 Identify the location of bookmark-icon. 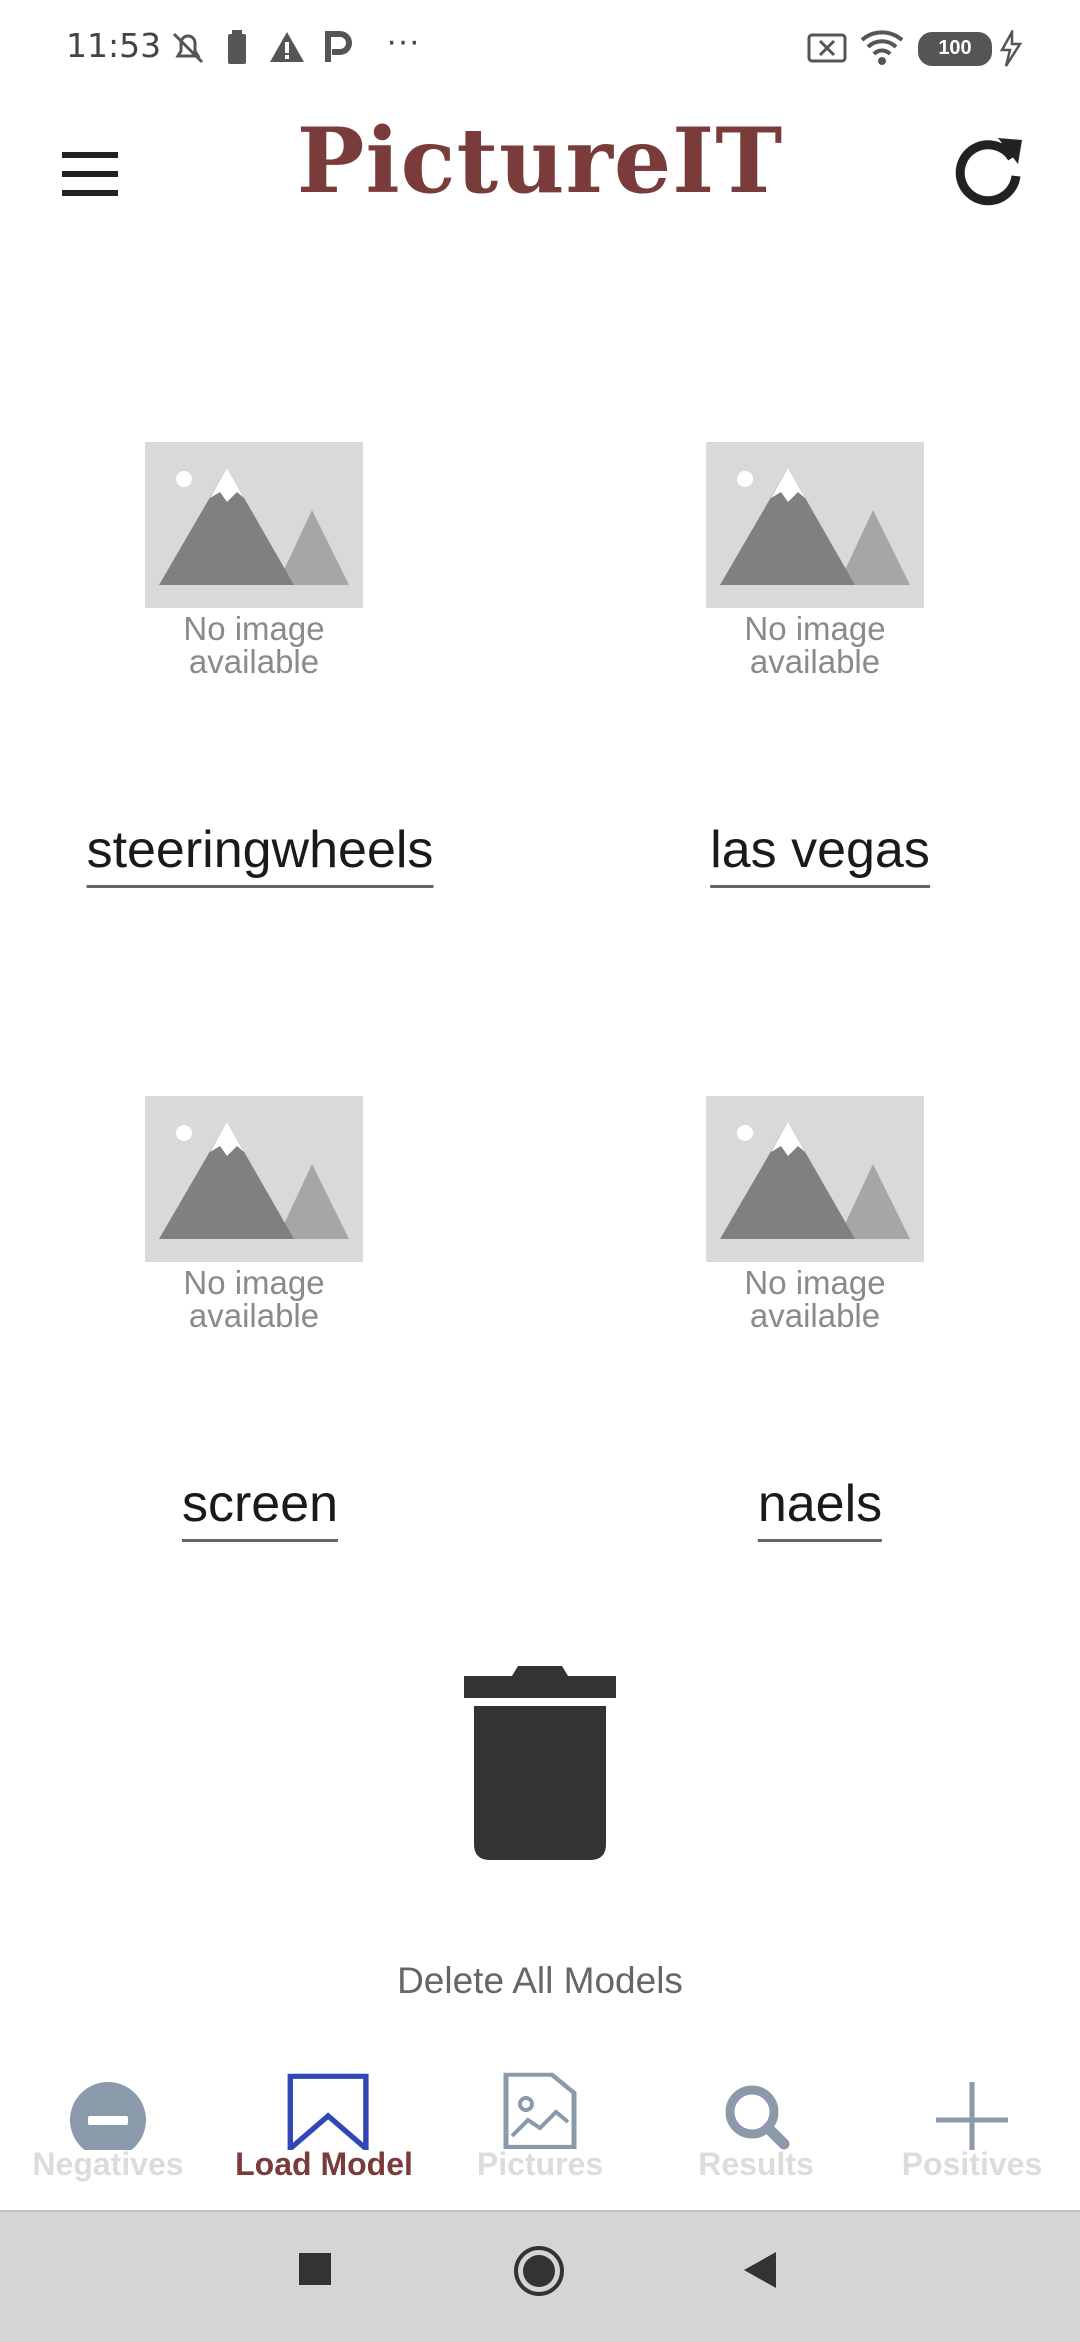
(328, 2111).